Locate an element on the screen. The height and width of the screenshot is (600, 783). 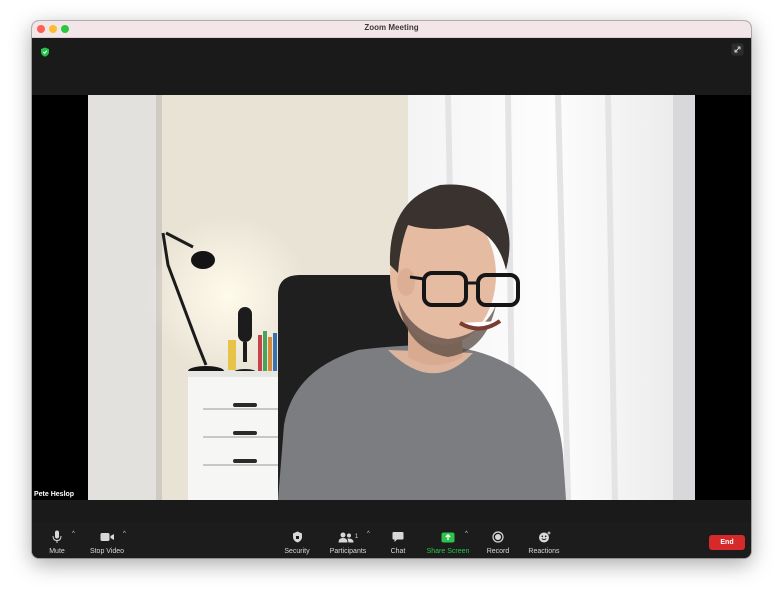
security-label: Security is located at coordinates (297, 551).